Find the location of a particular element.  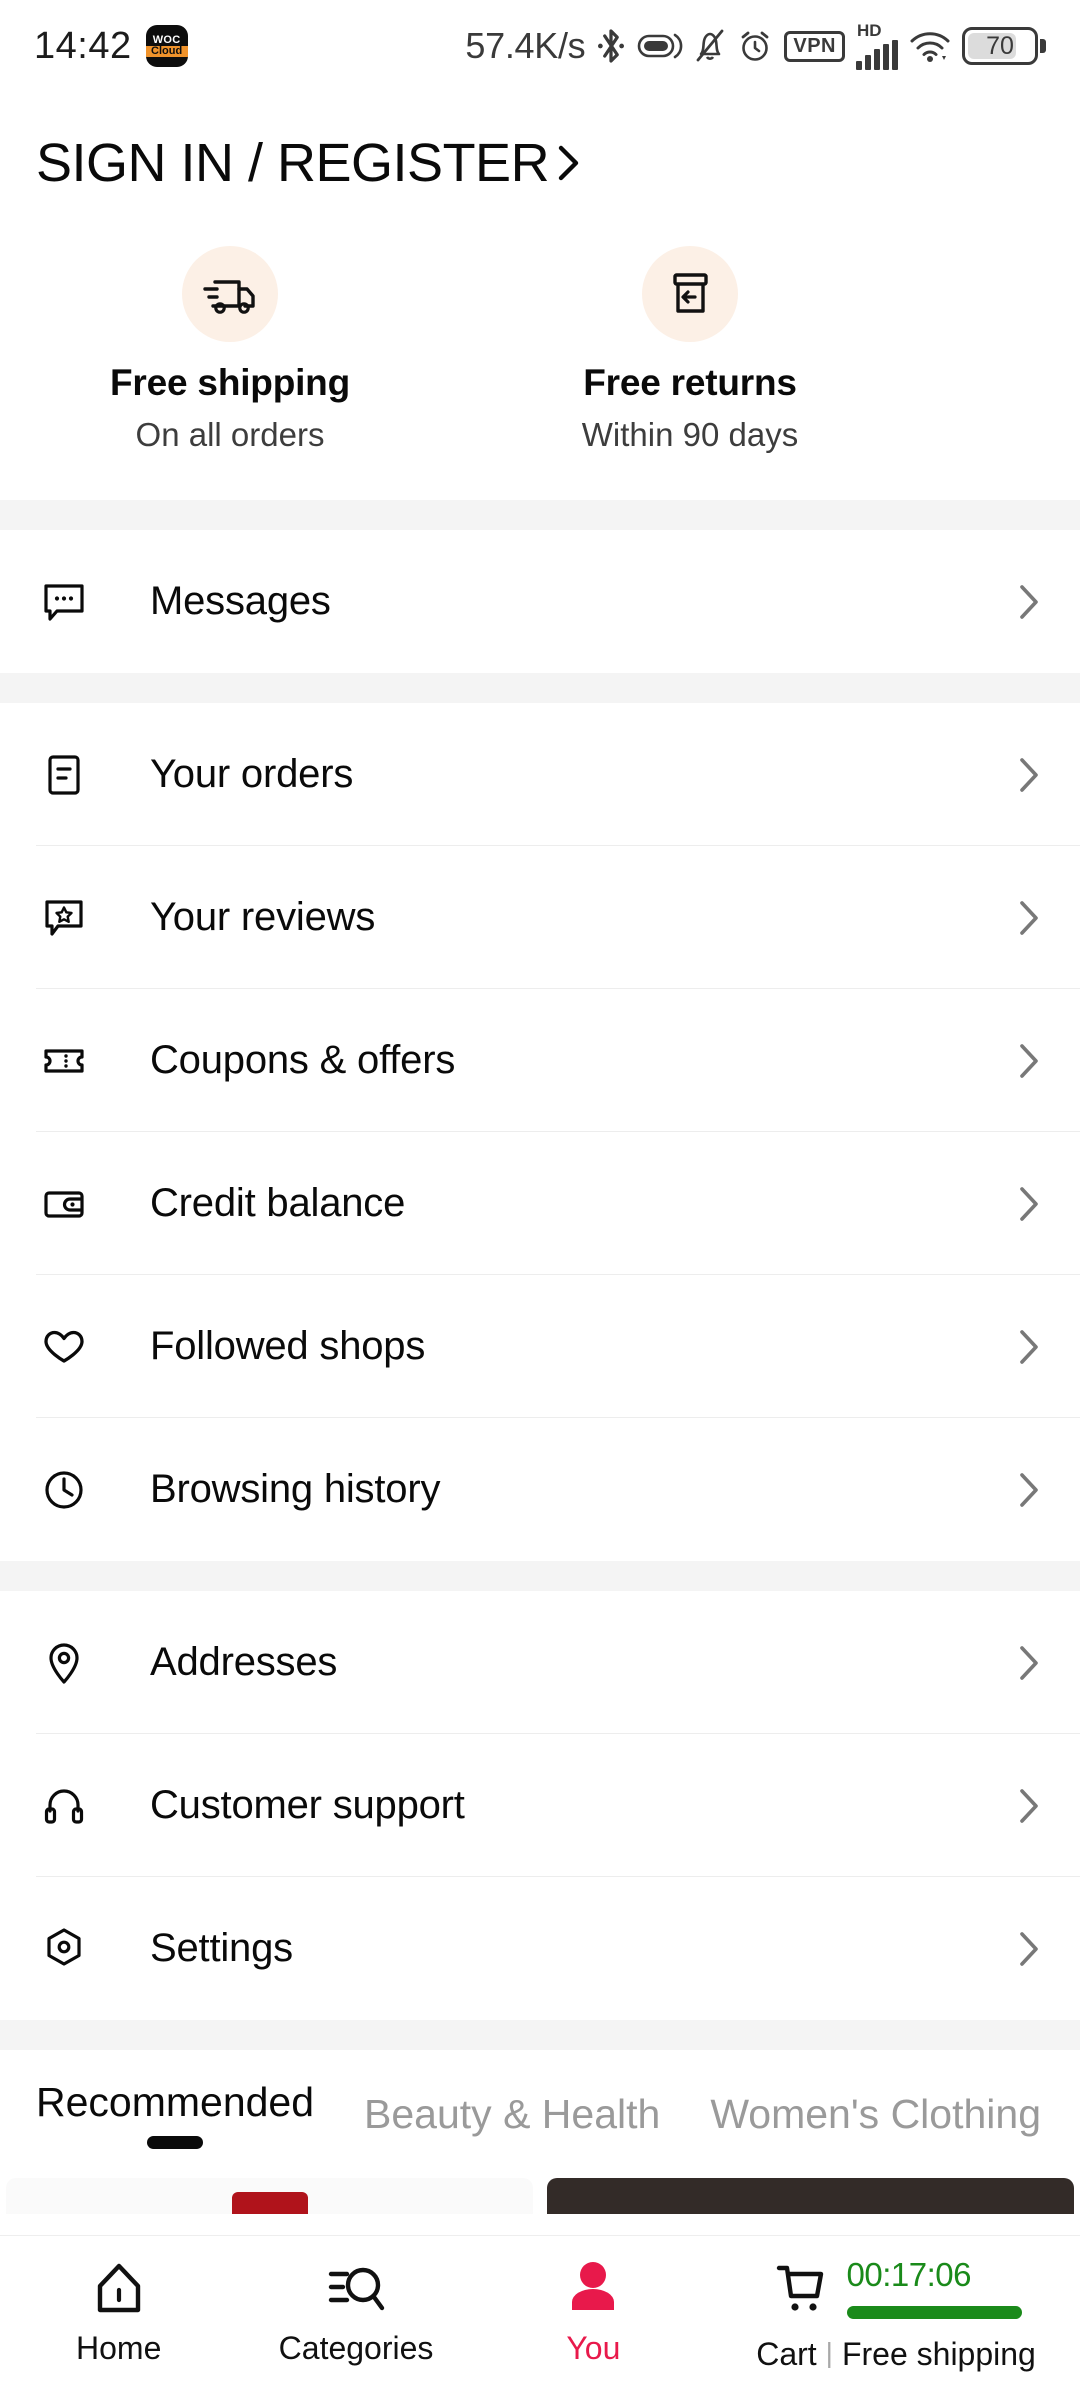

menu-item-label: Your orders is located at coordinates (252, 774).